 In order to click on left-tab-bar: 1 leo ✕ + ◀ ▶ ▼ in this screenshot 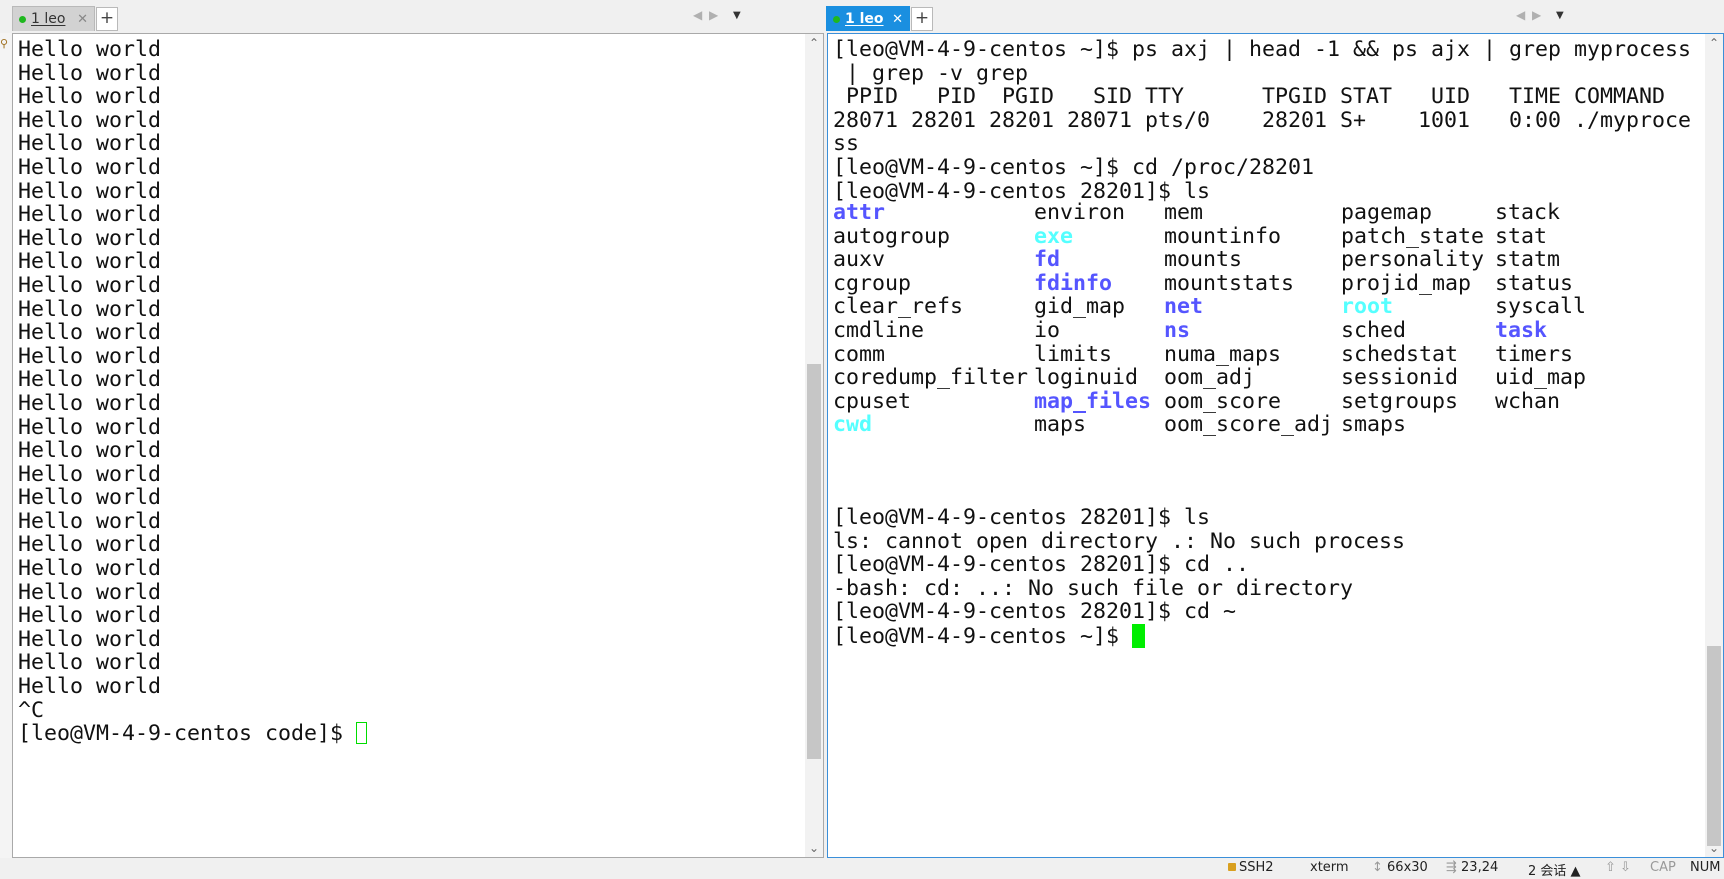, I will do `click(413, 16)`.